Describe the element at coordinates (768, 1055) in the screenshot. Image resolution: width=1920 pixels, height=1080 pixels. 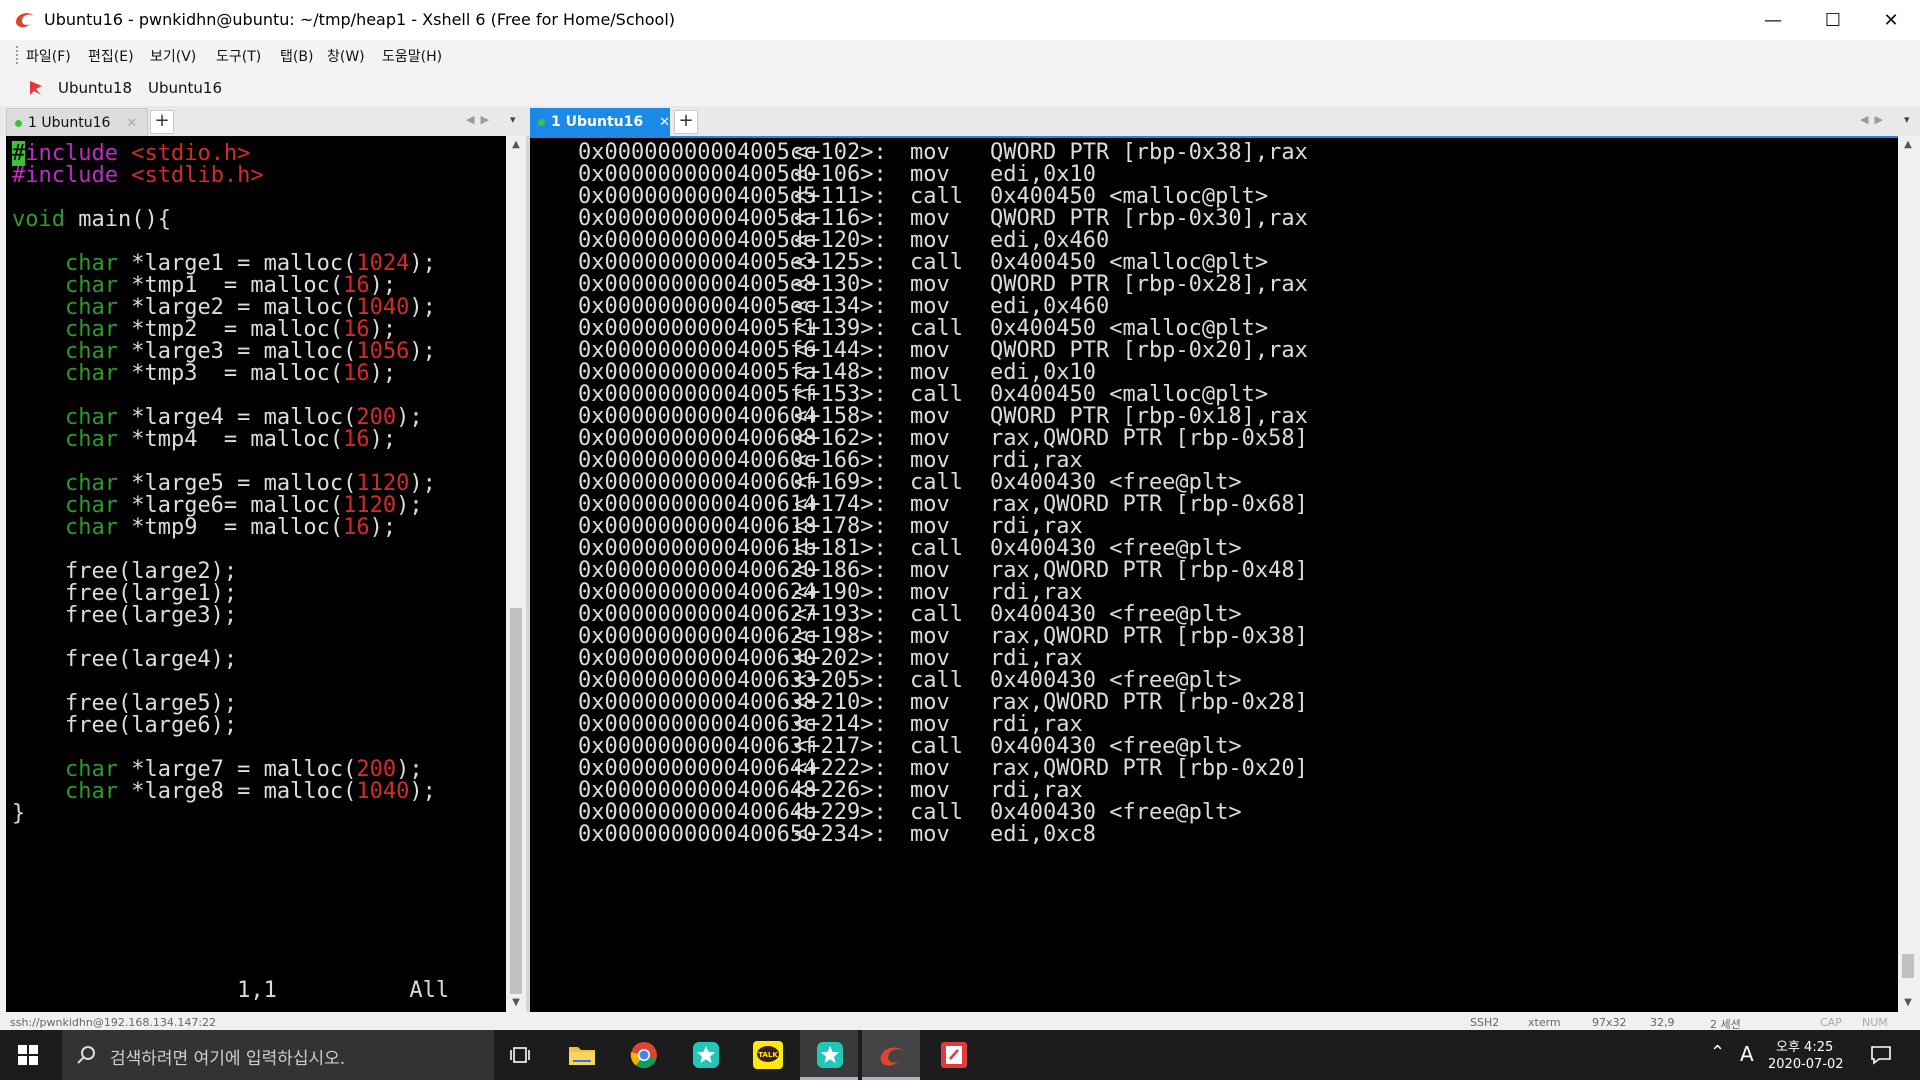
I see `kakaotalk-icon: TALK` at that location.